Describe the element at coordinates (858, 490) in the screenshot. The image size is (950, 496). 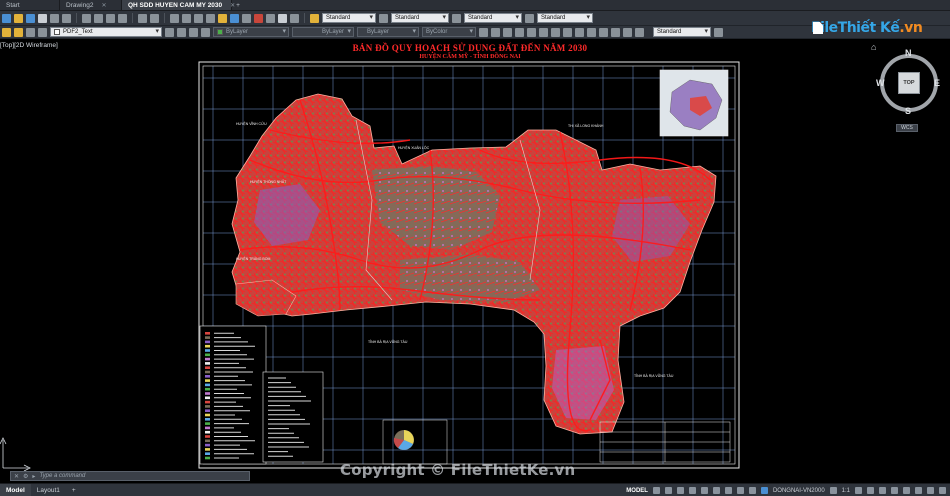
I see `settings-gear-icon` at that location.